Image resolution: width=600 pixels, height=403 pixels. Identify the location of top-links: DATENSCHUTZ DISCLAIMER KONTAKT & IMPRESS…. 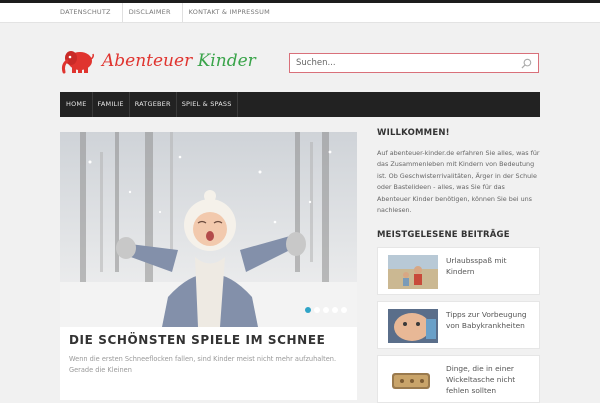
(173, 12).